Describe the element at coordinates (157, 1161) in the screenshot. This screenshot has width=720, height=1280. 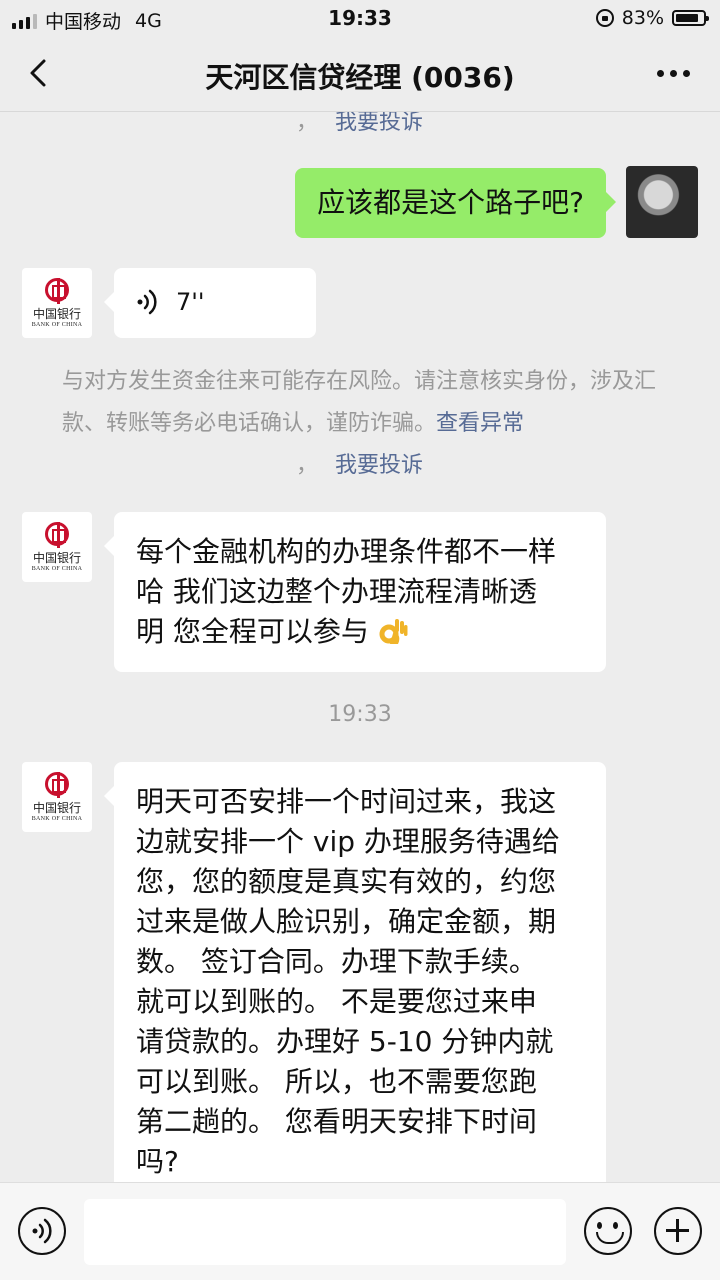
I see `message-line: 吗?` at that location.